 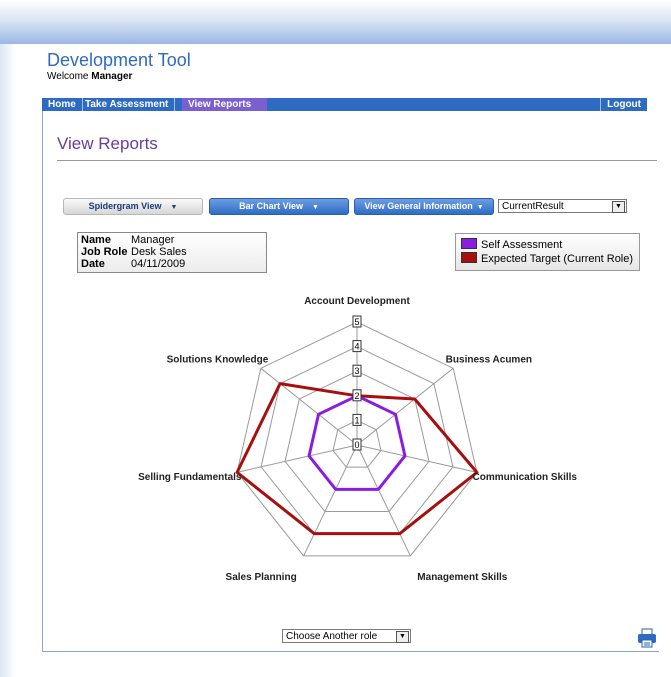 I want to click on choose-role-value: Choose Another role, so click(x=332, y=636).